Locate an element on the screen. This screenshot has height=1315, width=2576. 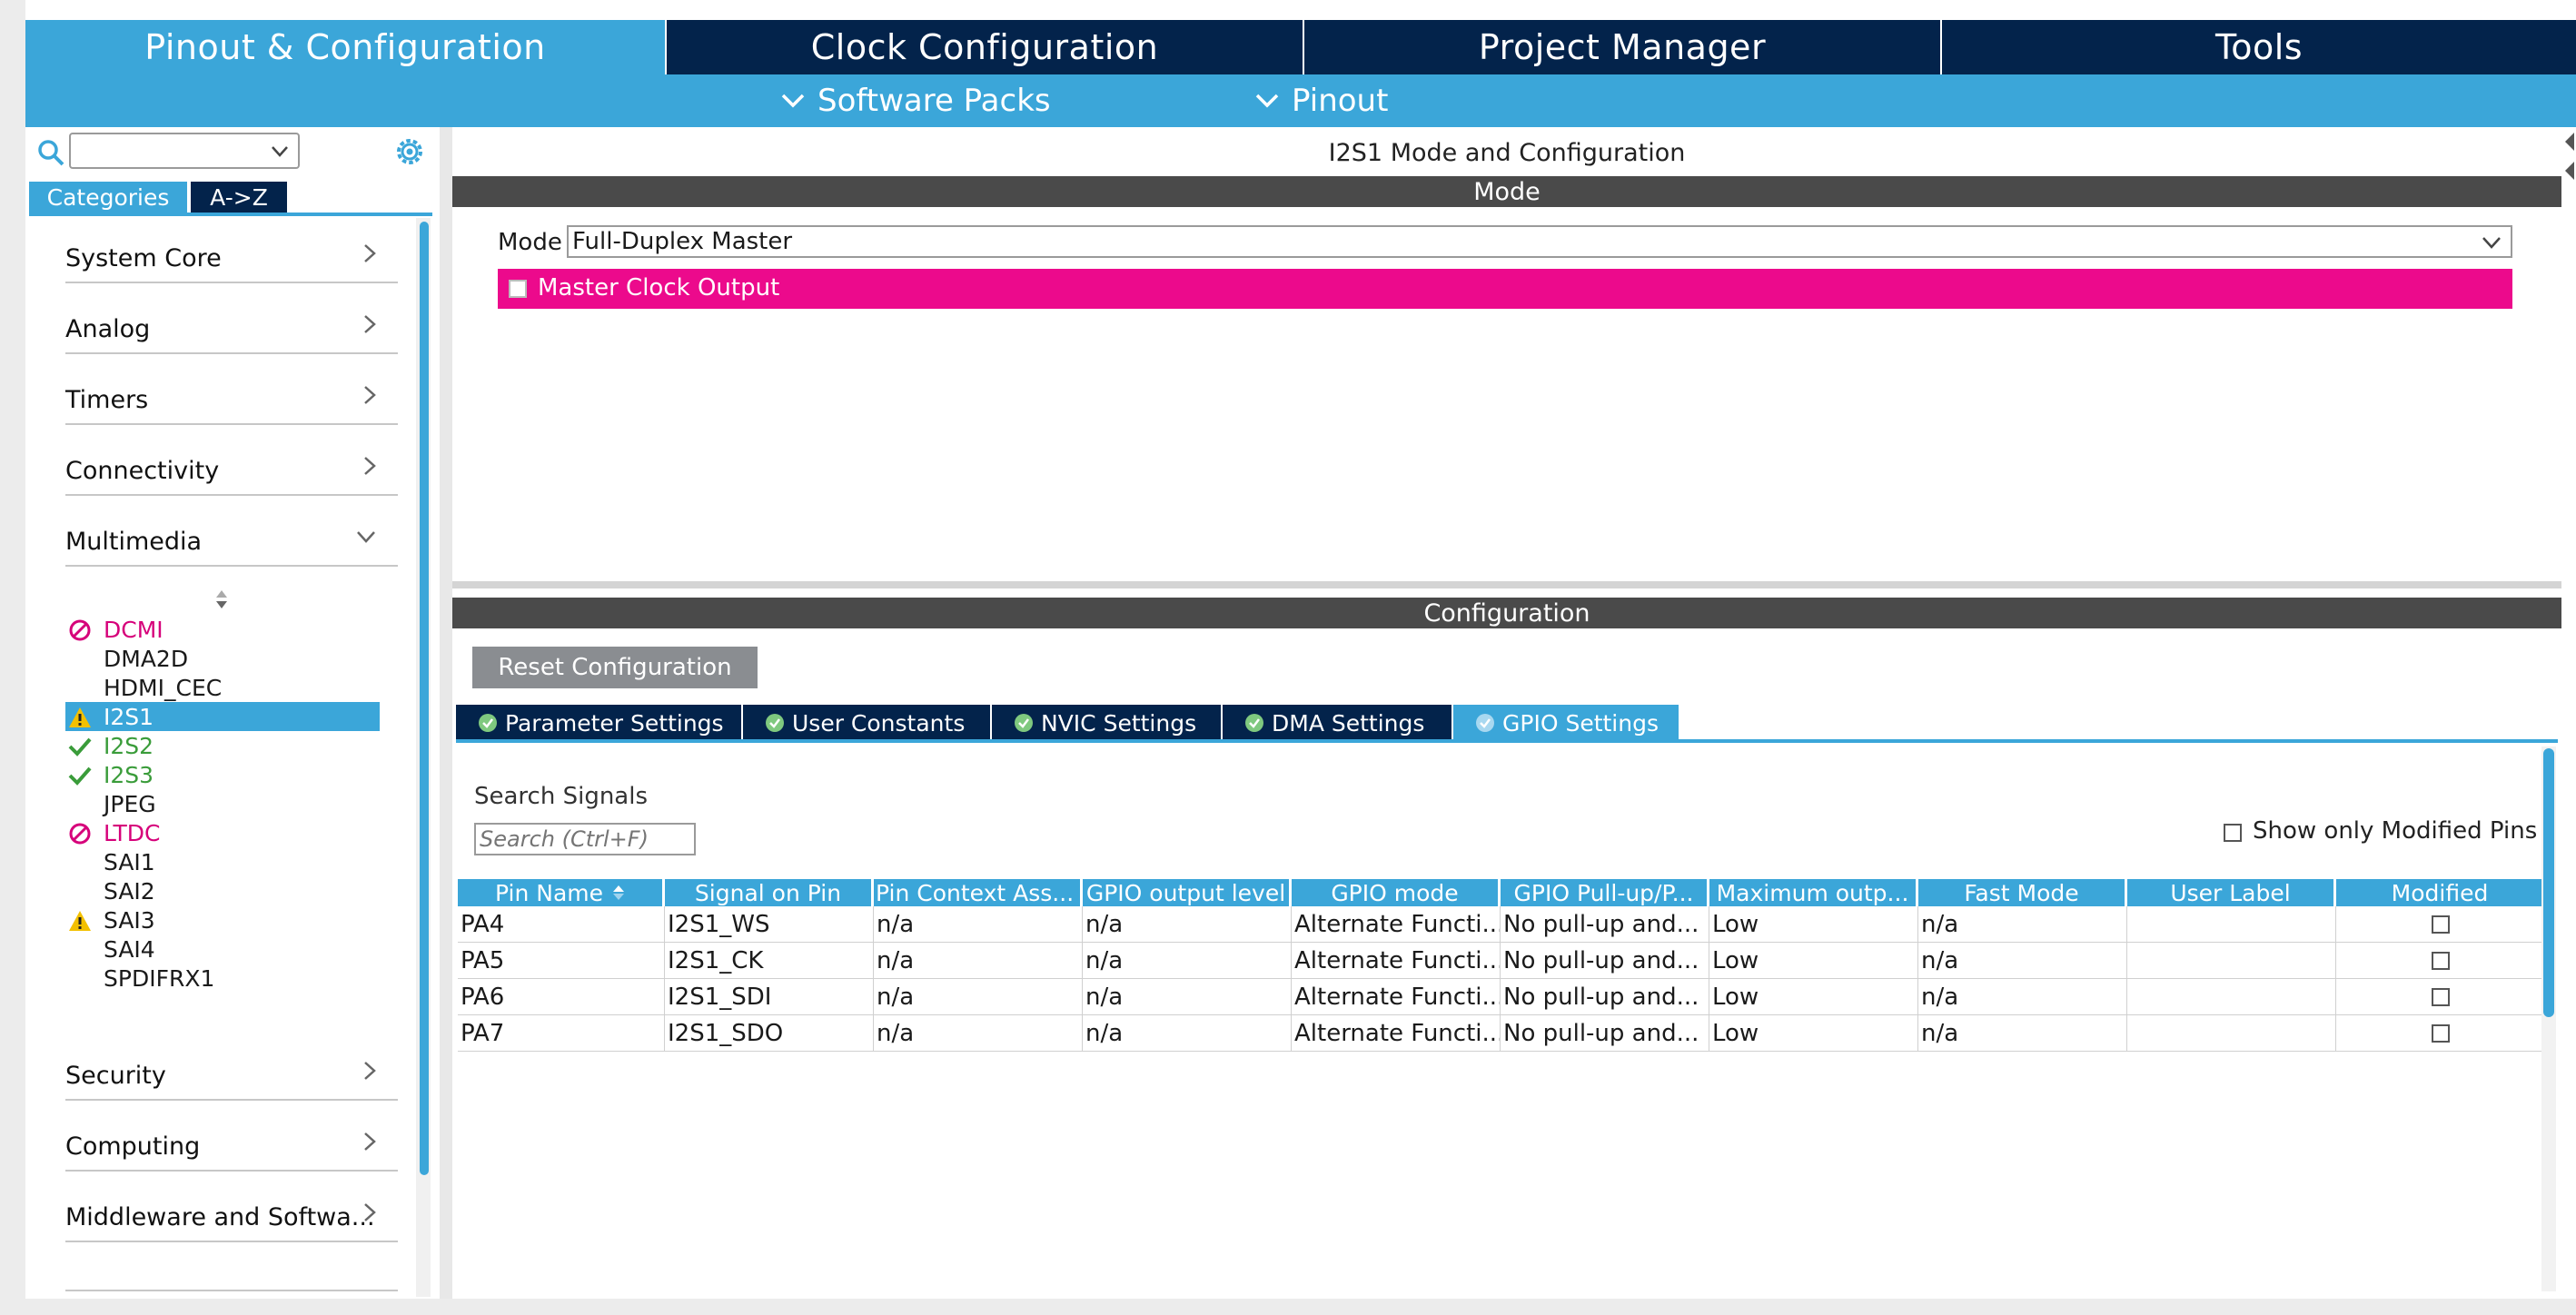
tab-parameter-settings: Parameter Settings is located at coordinates (598, 723).